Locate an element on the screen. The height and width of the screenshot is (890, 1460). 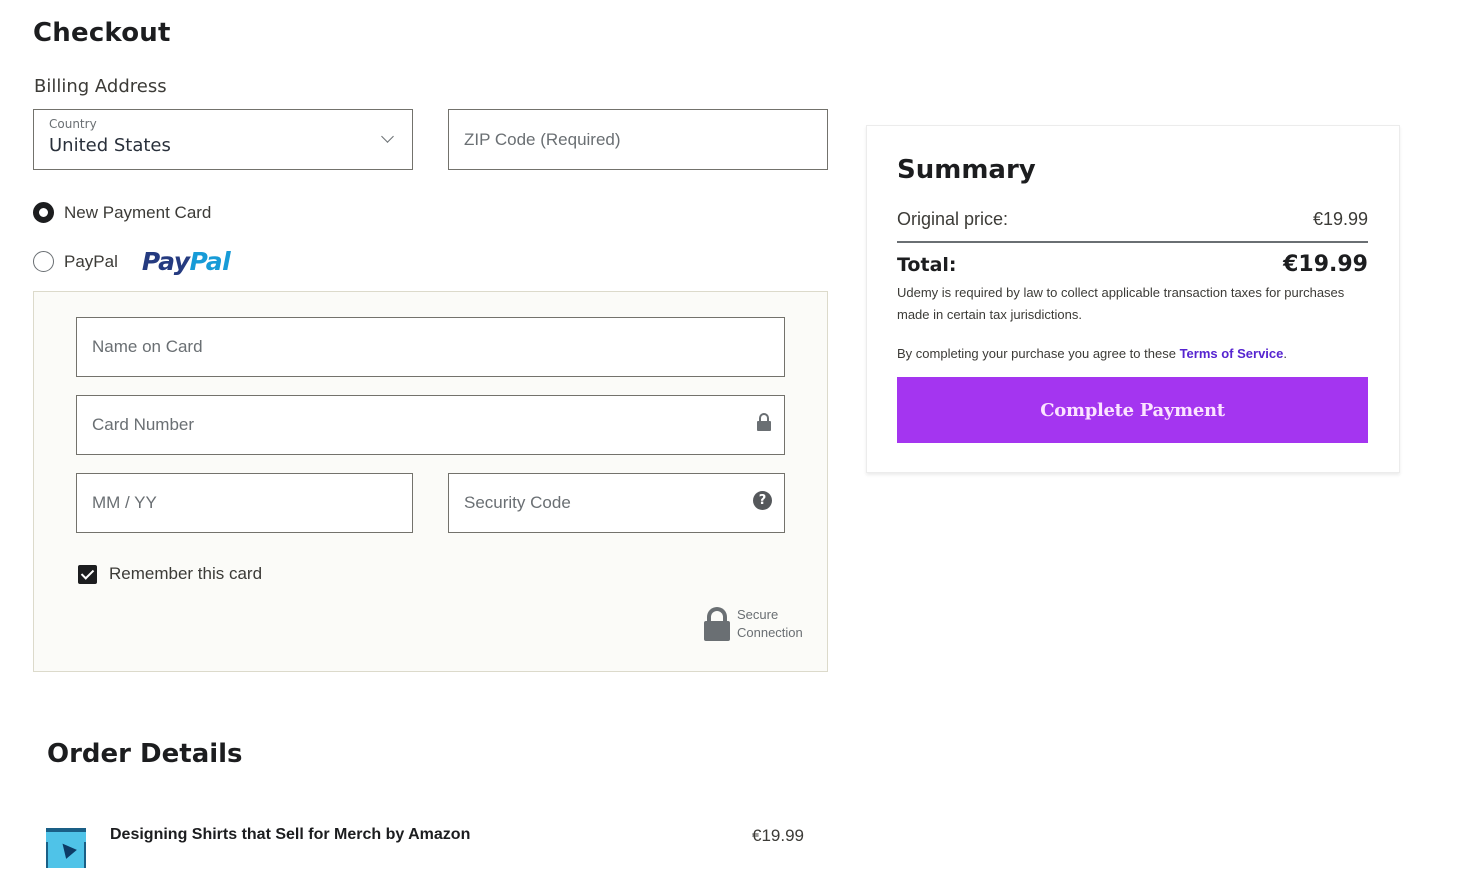
security-code-placeholder: Security Code is located at coordinates (517, 502).